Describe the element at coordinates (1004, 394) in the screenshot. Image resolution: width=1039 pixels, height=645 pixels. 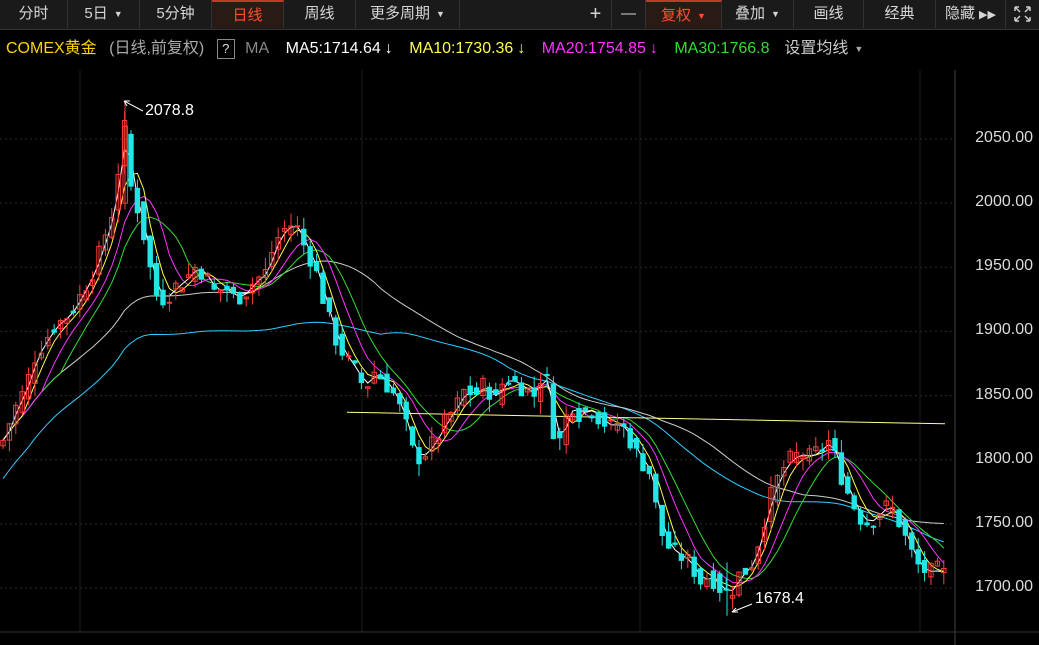
I see `price-tick-label: 1850.00` at that location.